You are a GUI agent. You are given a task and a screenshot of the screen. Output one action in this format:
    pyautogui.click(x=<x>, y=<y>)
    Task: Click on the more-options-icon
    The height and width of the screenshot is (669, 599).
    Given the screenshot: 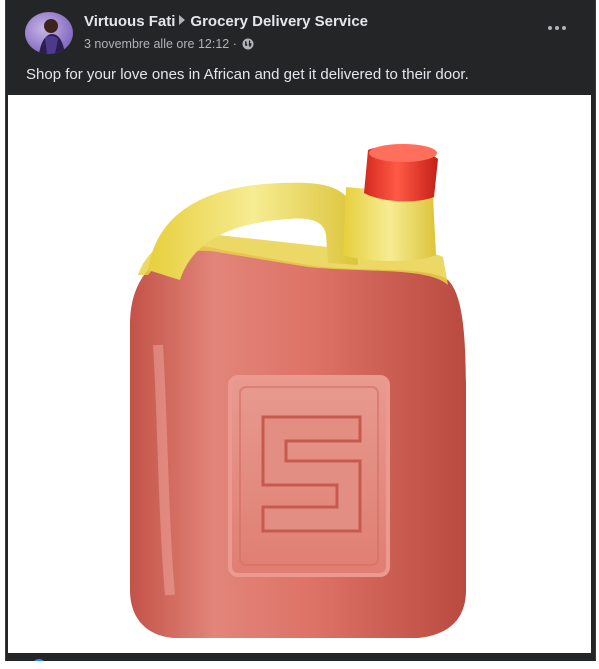 What is the action you would take?
    pyautogui.click(x=557, y=28)
    